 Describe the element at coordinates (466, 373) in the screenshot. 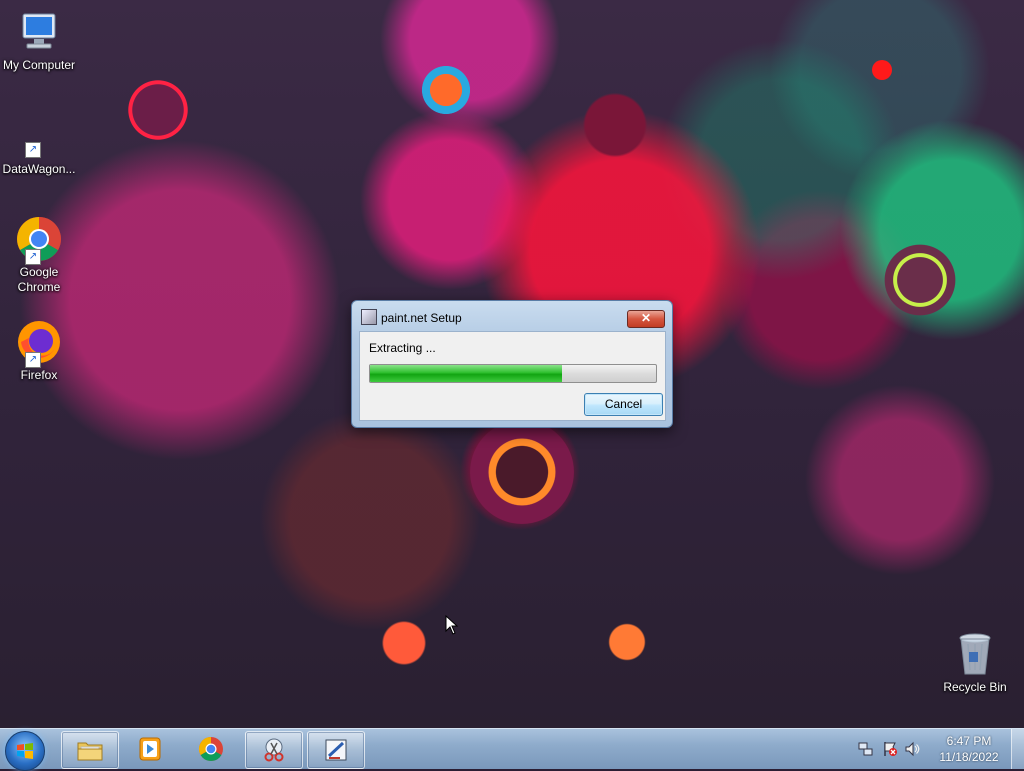

I see `progress-bar-fill` at that location.